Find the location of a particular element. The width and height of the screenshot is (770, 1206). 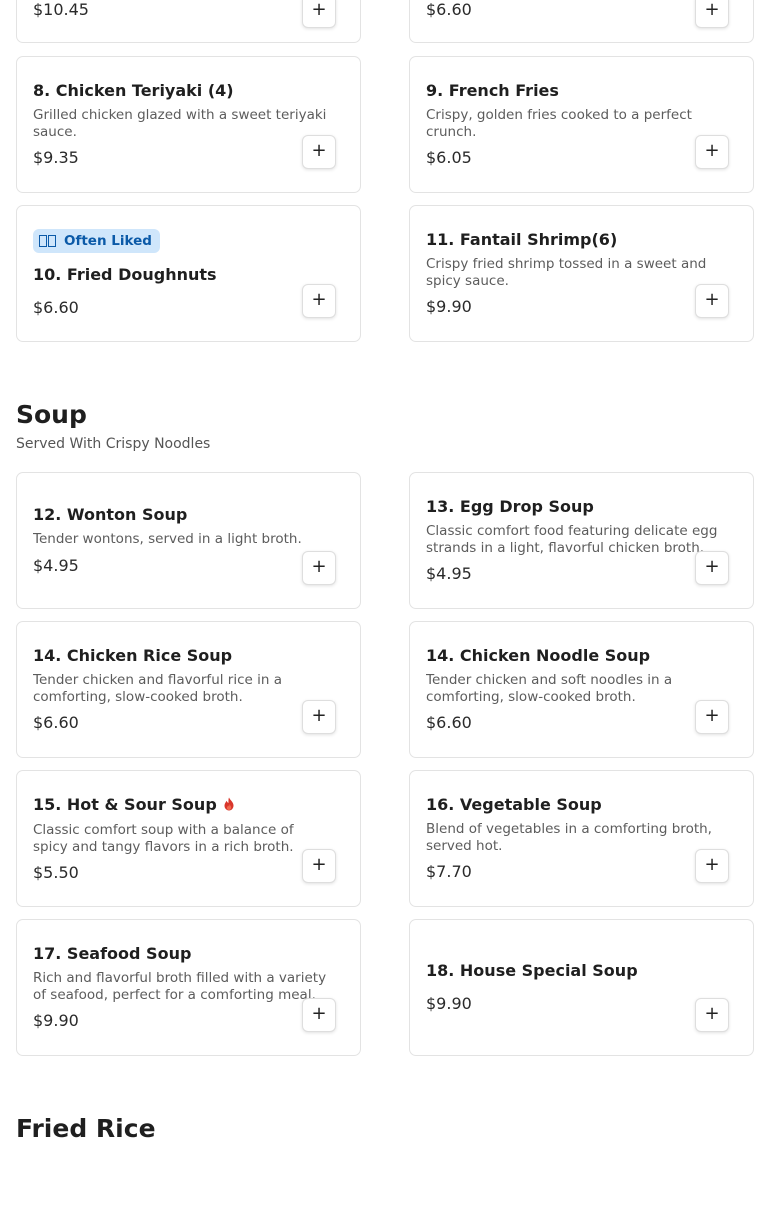

item-price: $7.70 is located at coordinates (449, 871).